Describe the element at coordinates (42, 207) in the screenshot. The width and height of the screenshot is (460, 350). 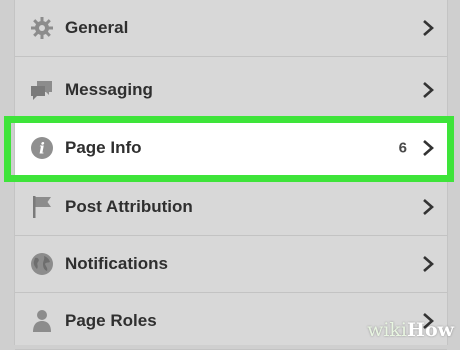
I see `flag-icon` at that location.